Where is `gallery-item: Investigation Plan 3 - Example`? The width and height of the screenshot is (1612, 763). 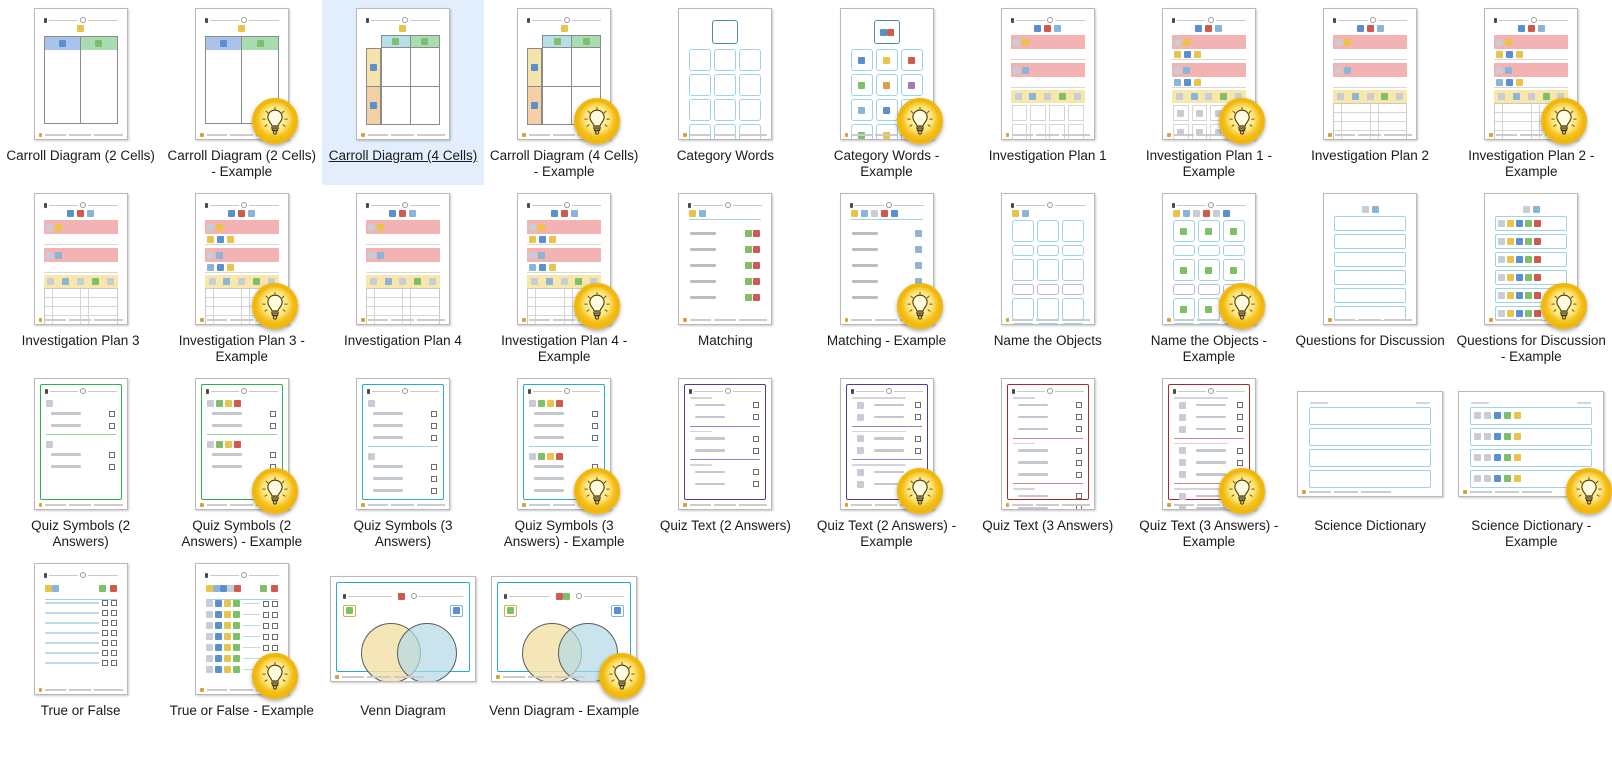 gallery-item: Investigation Plan 3 - Example is located at coordinates (241, 277).